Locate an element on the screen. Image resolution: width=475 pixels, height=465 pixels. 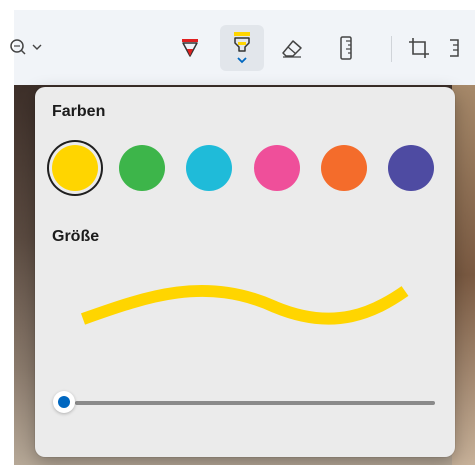
eraser-button is located at coordinates (292, 48).